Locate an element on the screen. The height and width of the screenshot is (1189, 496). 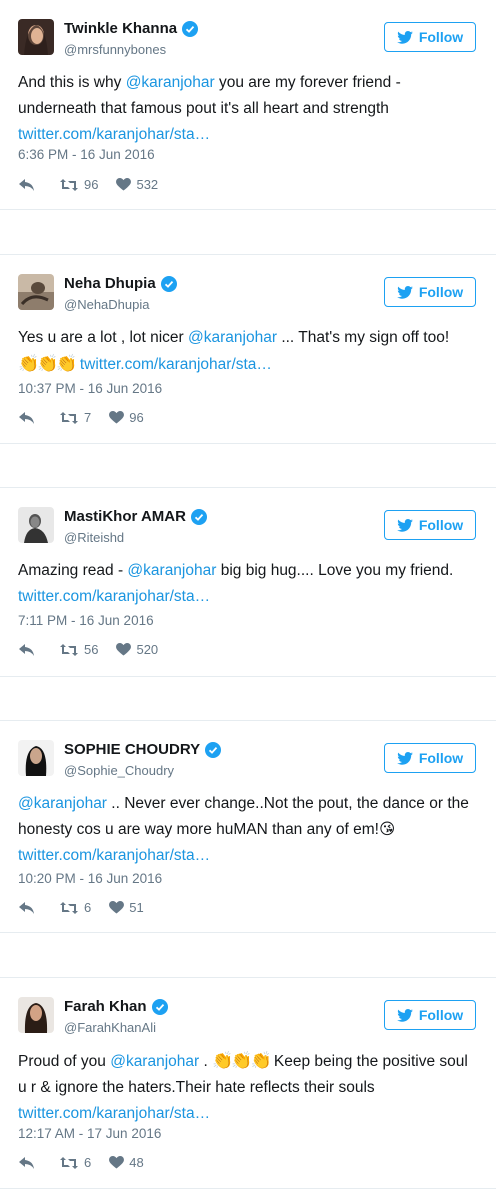
tweet-text-part: Proud of you is located at coordinates (64, 1061).